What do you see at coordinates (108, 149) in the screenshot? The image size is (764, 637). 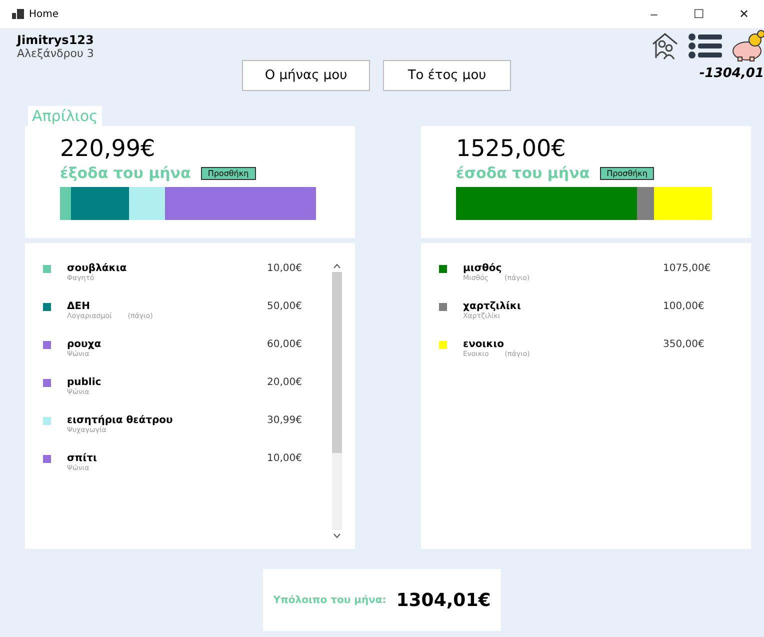 I see `total-amount: 220,99€` at bounding box center [108, 149].